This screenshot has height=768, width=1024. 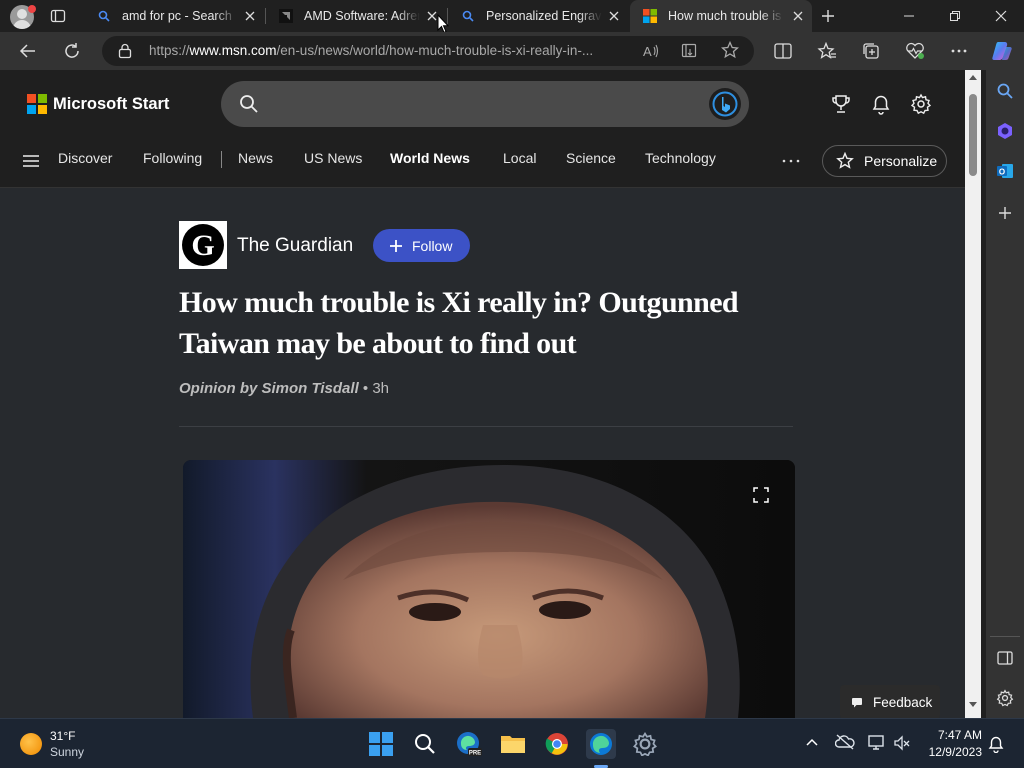 I want to click on nav-following: Following, so click(x=172, y=158).